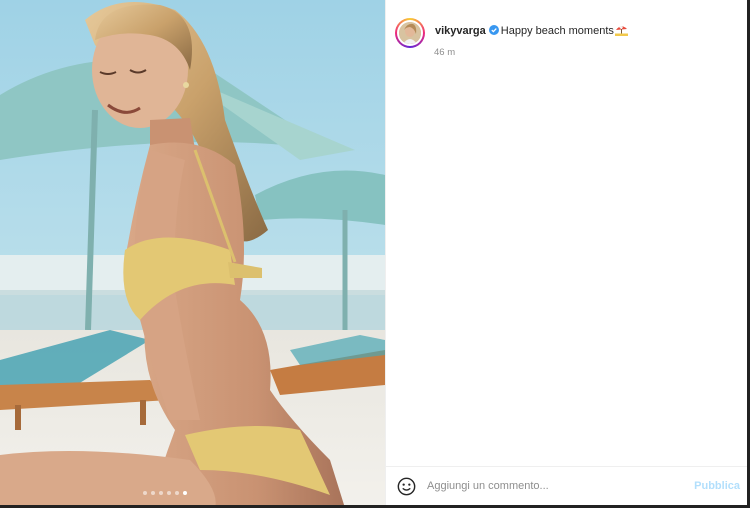  I want to click on story-ring, so click(410, 33).